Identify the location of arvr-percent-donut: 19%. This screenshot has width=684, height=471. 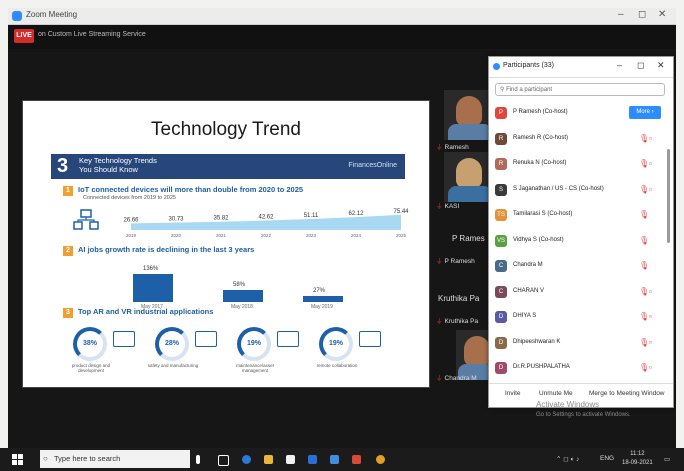
(254, 344).